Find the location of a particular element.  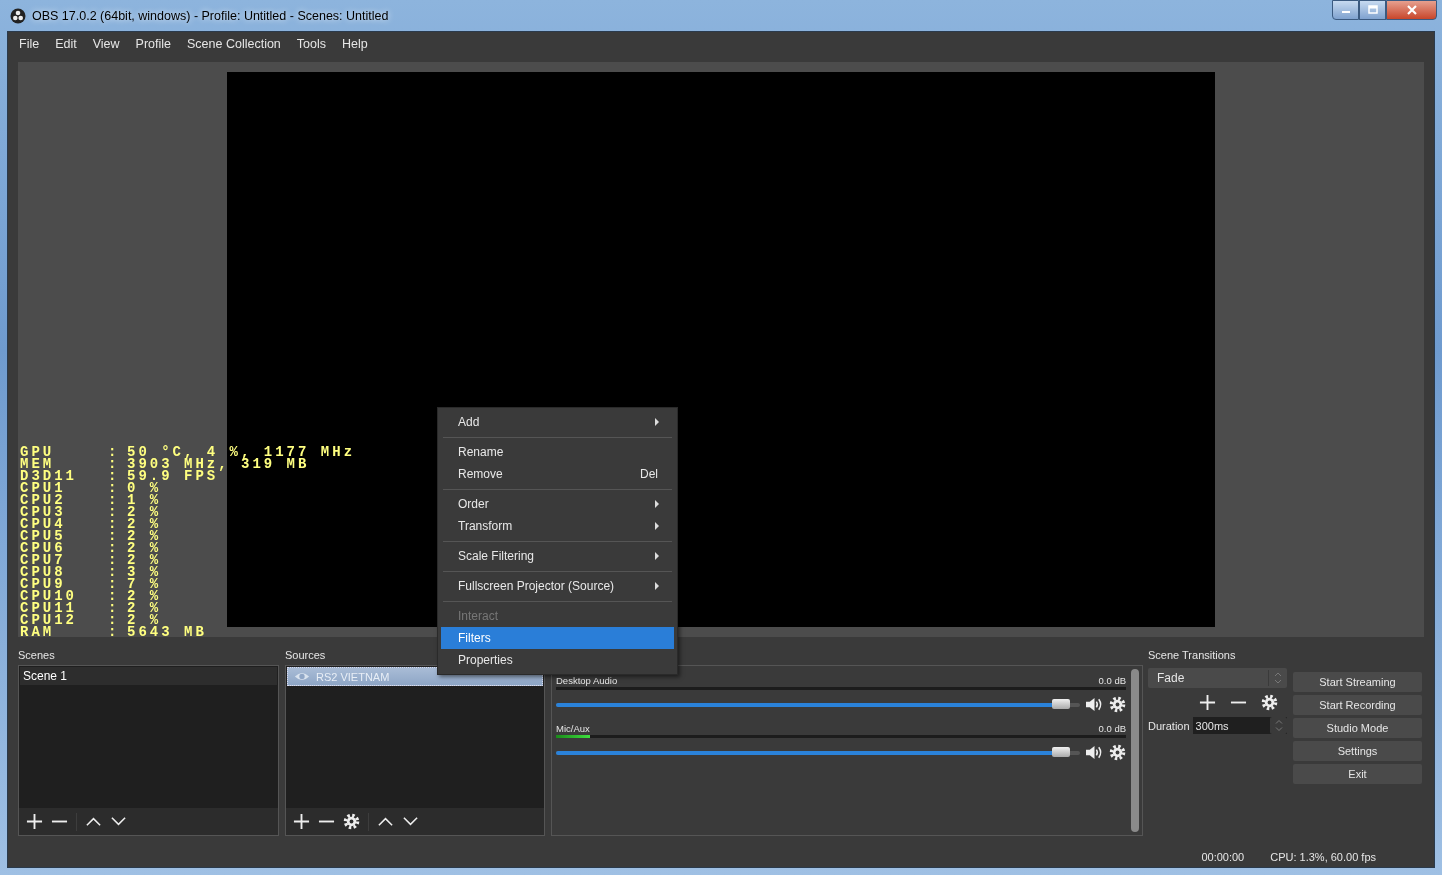

control-button: Studio Mode is located at coordinates (1357, 728).